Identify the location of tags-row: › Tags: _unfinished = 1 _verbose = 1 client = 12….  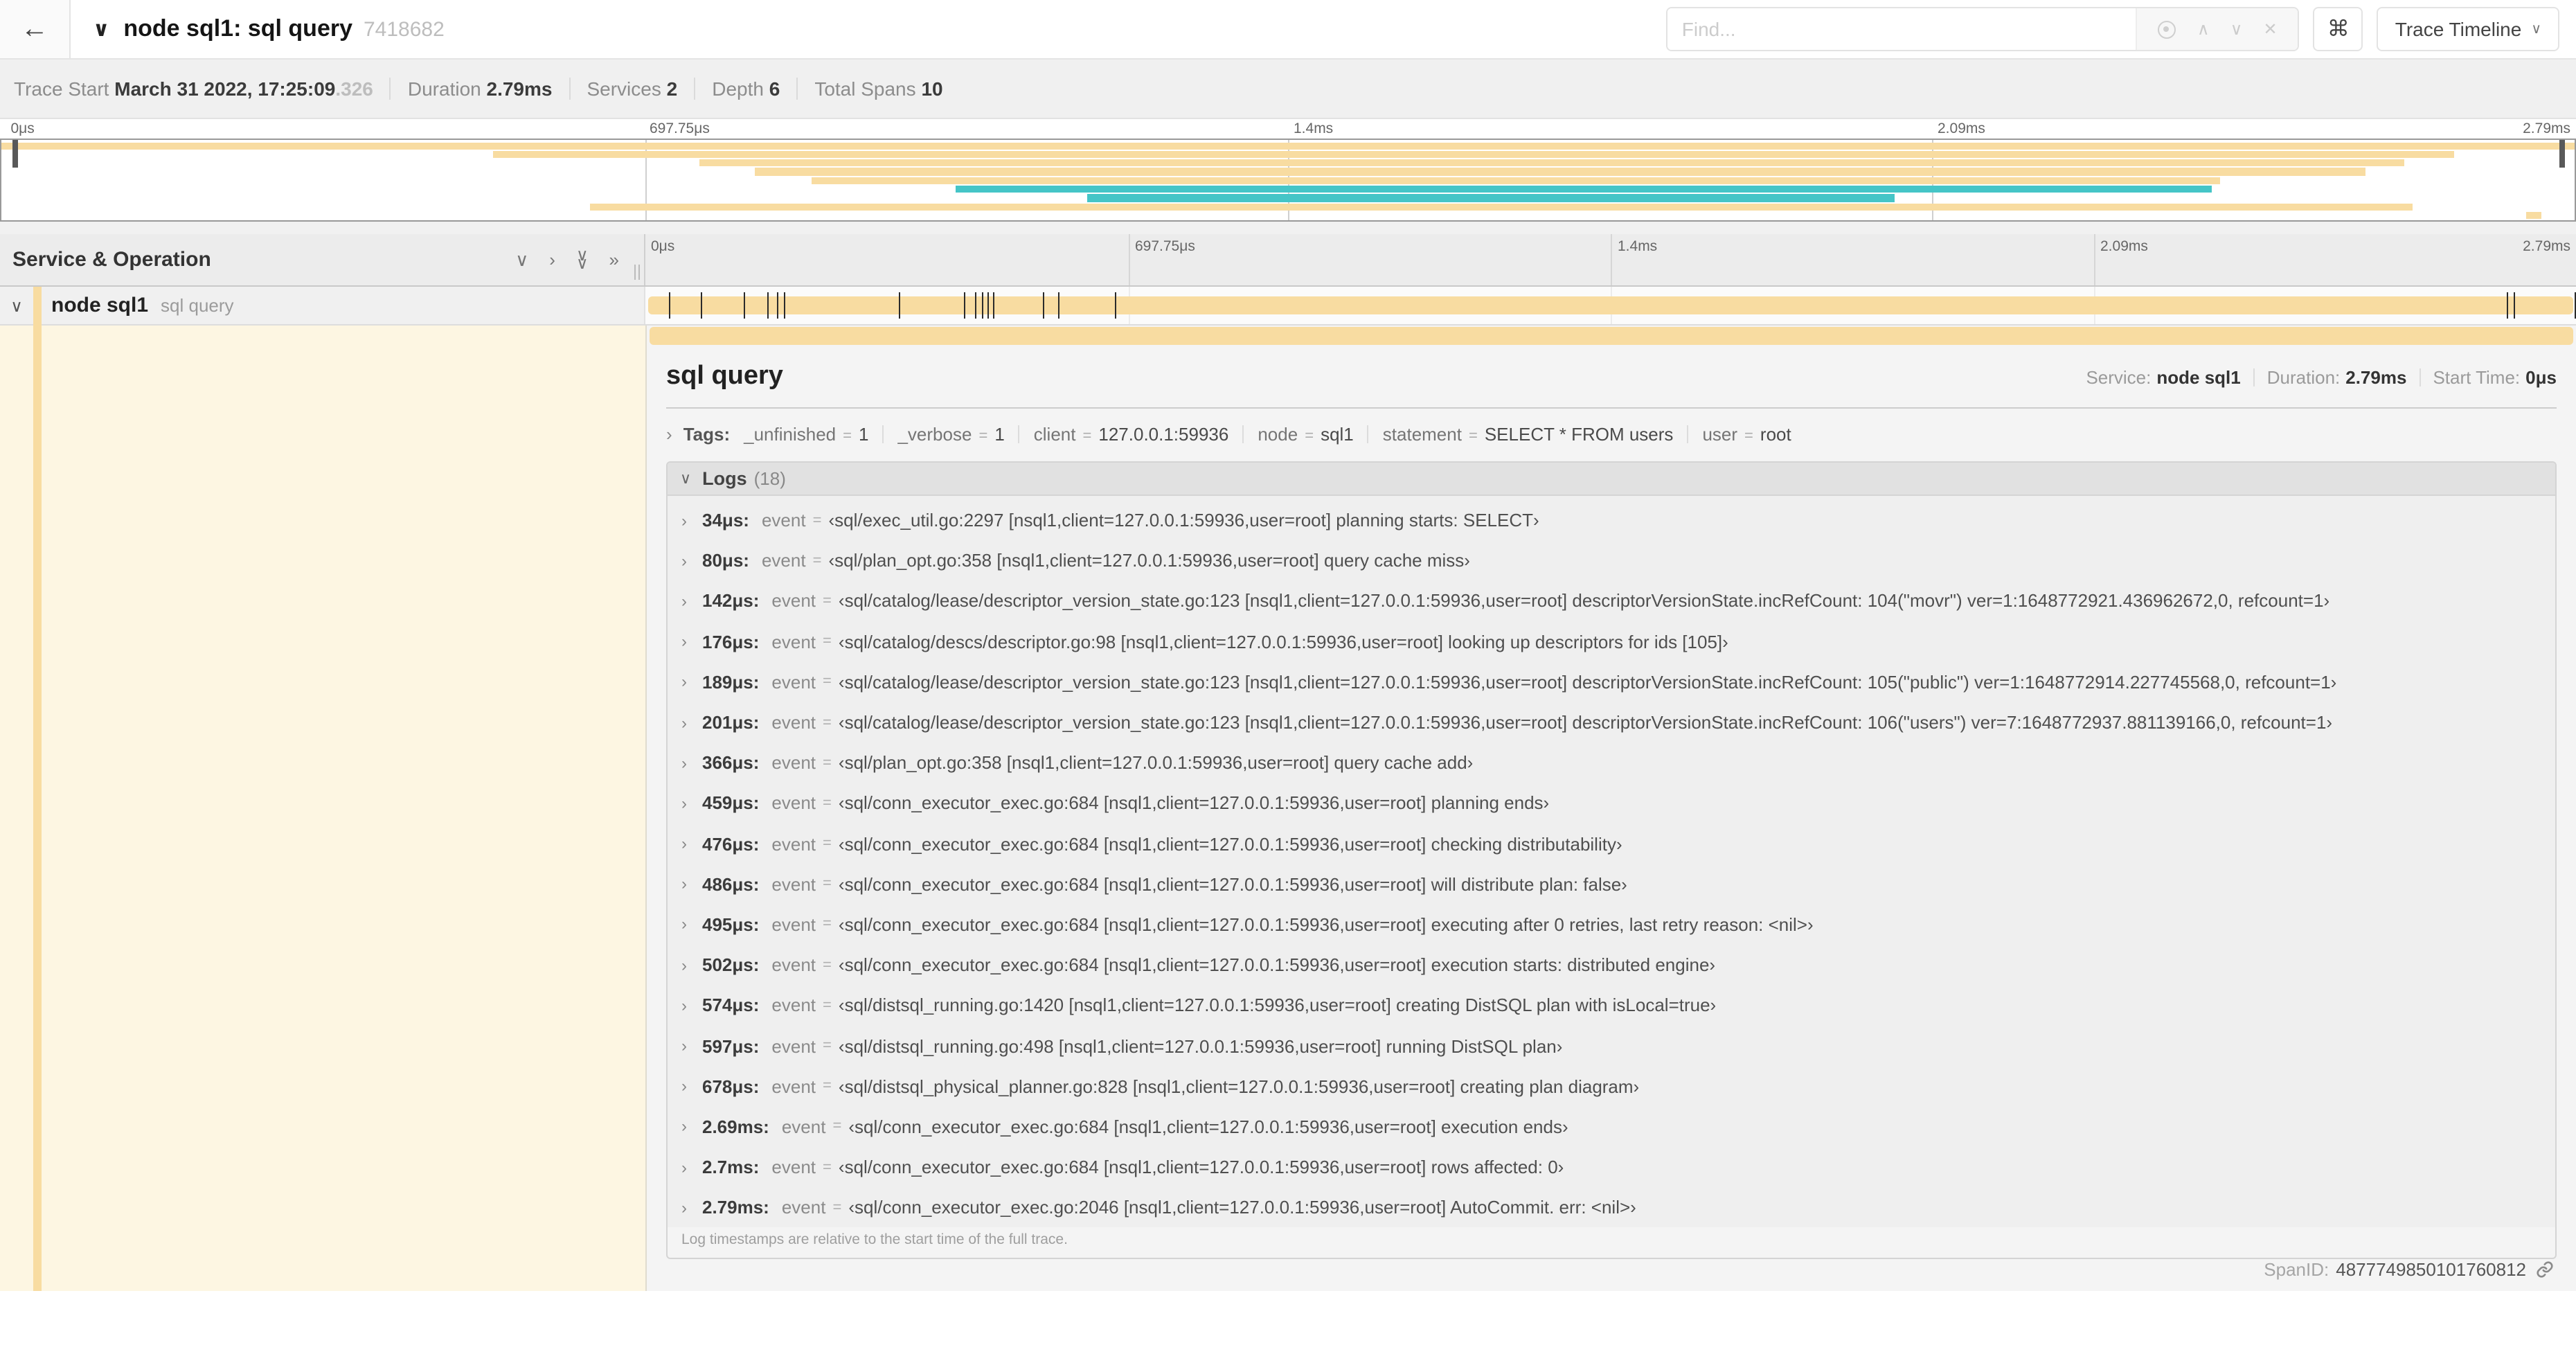
(1612, 435).